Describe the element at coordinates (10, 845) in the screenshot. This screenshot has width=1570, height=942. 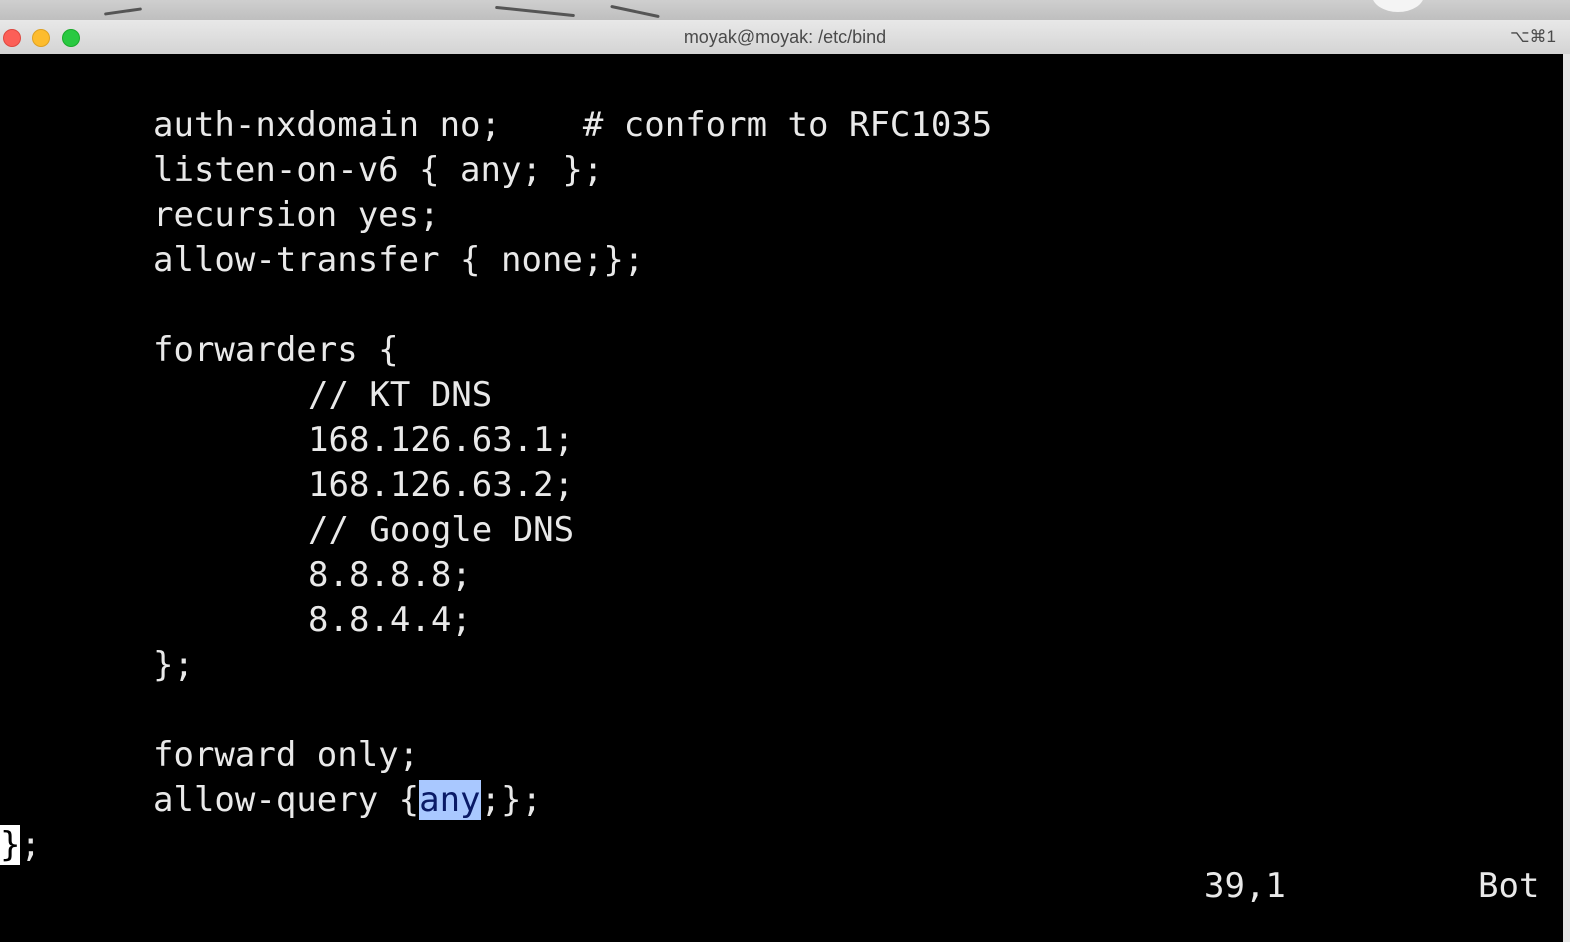
I see `text-cursor: }` at that location.